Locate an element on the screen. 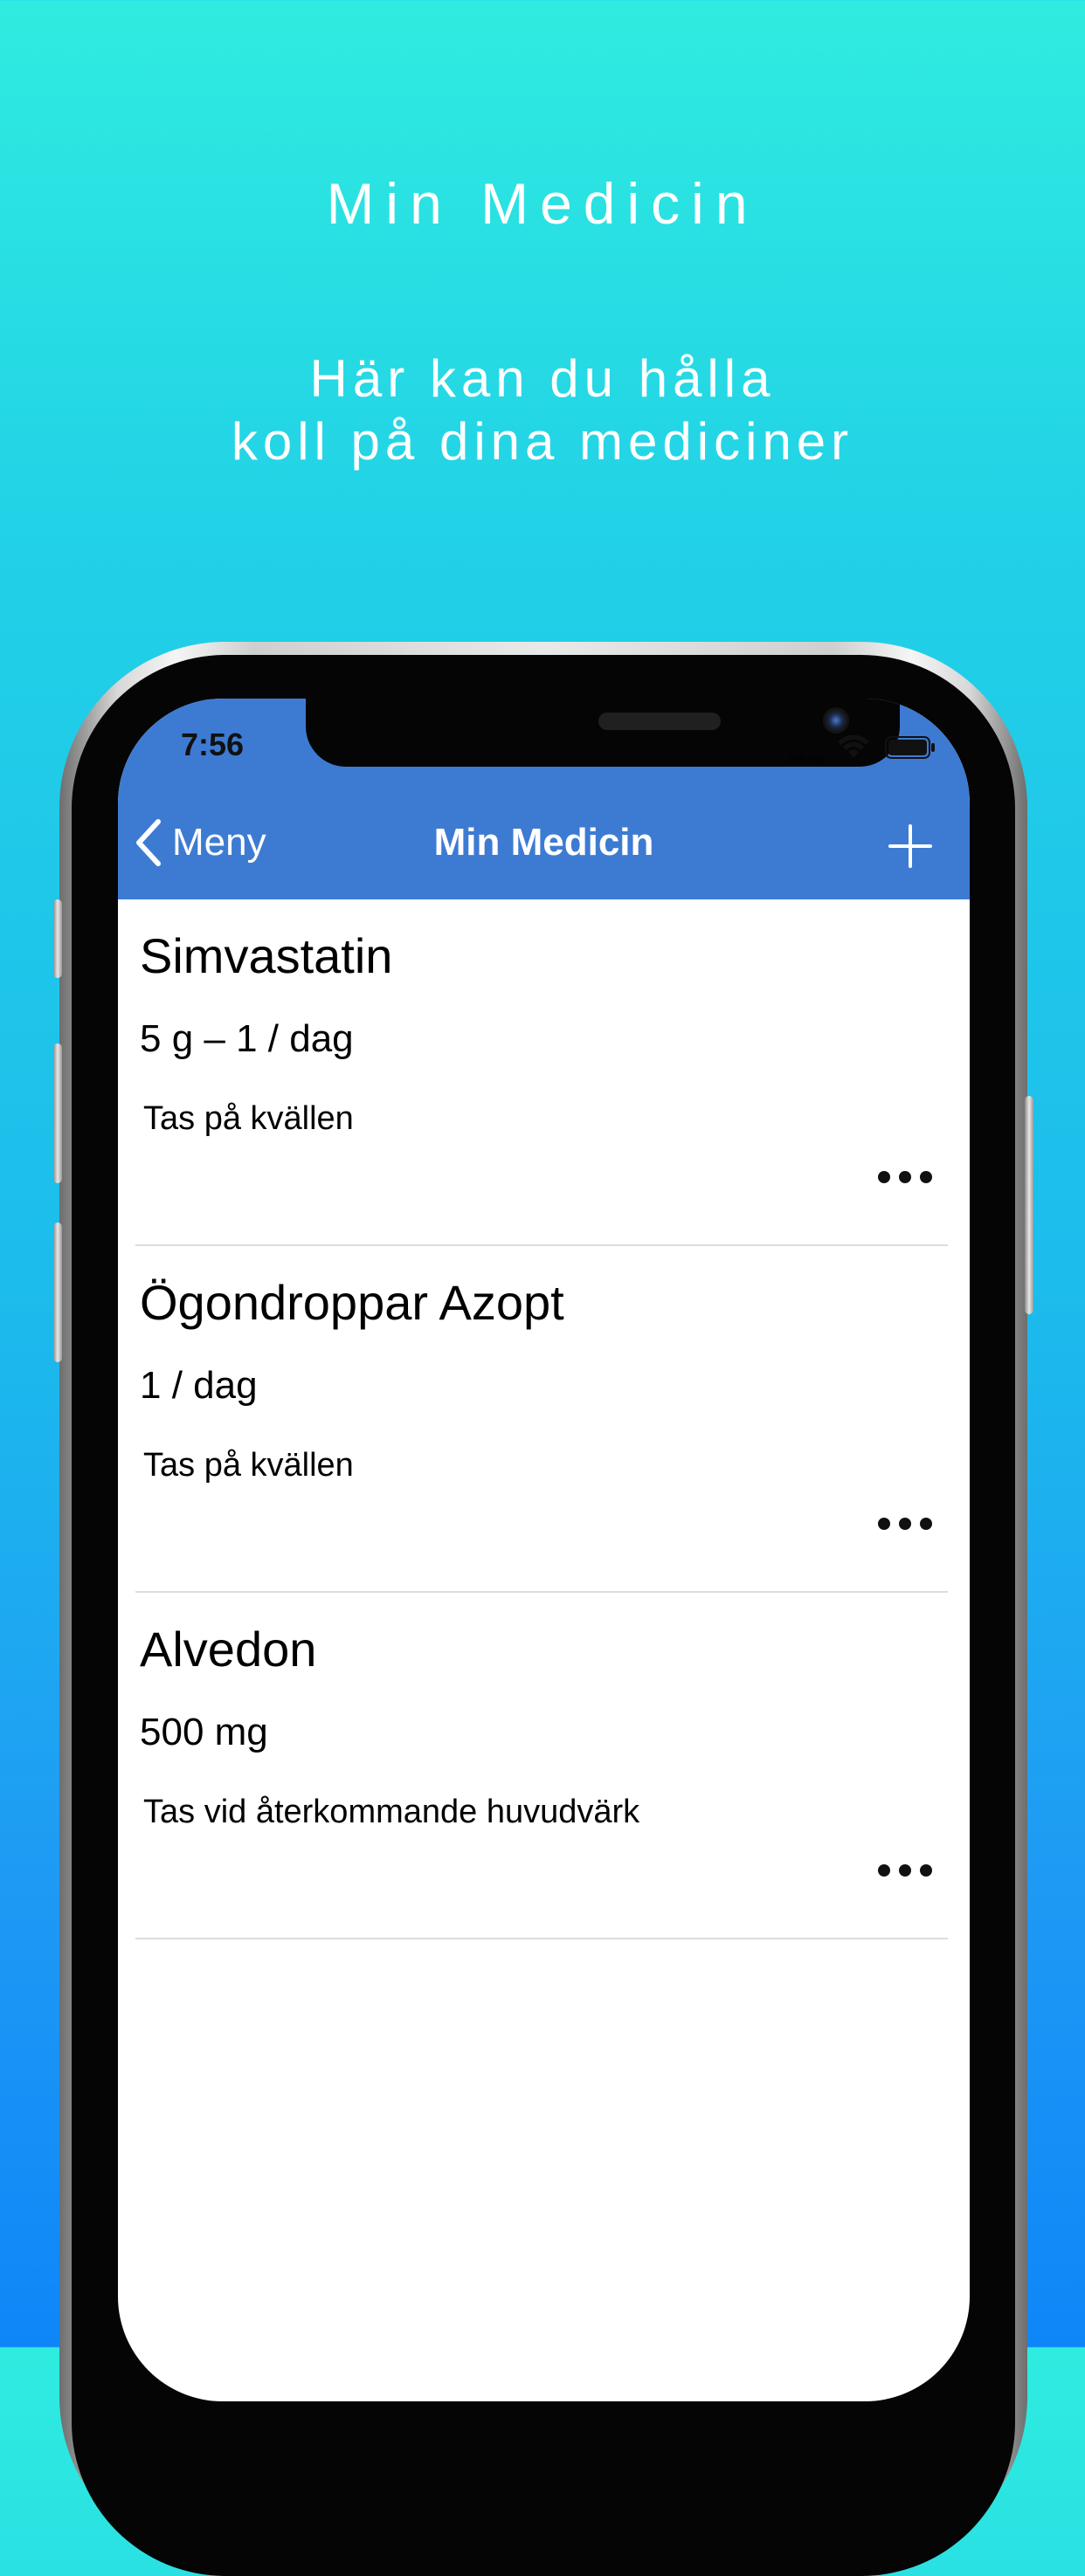 This screenshot has height=2576, width=1085. navigation-bar: 7:56 Meny Min Medicin is located at coordinates (544, 799).